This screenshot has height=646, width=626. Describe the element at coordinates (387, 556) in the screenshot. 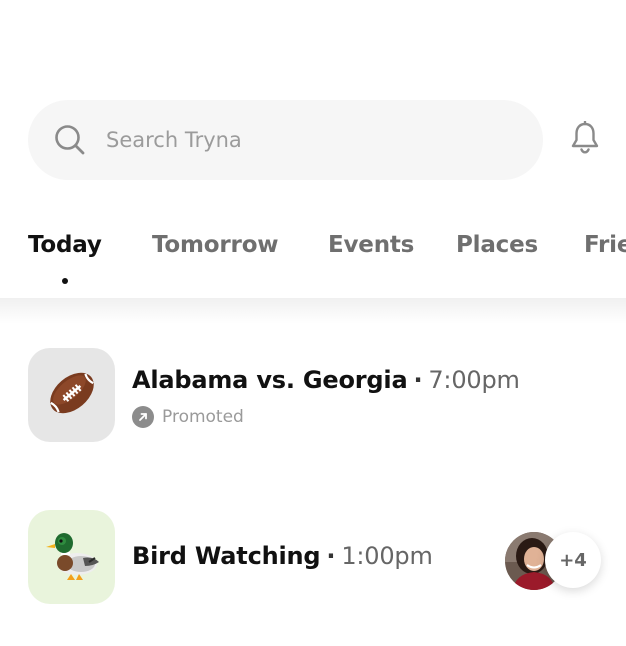

I see `event-time: 1:00pm` at that location.